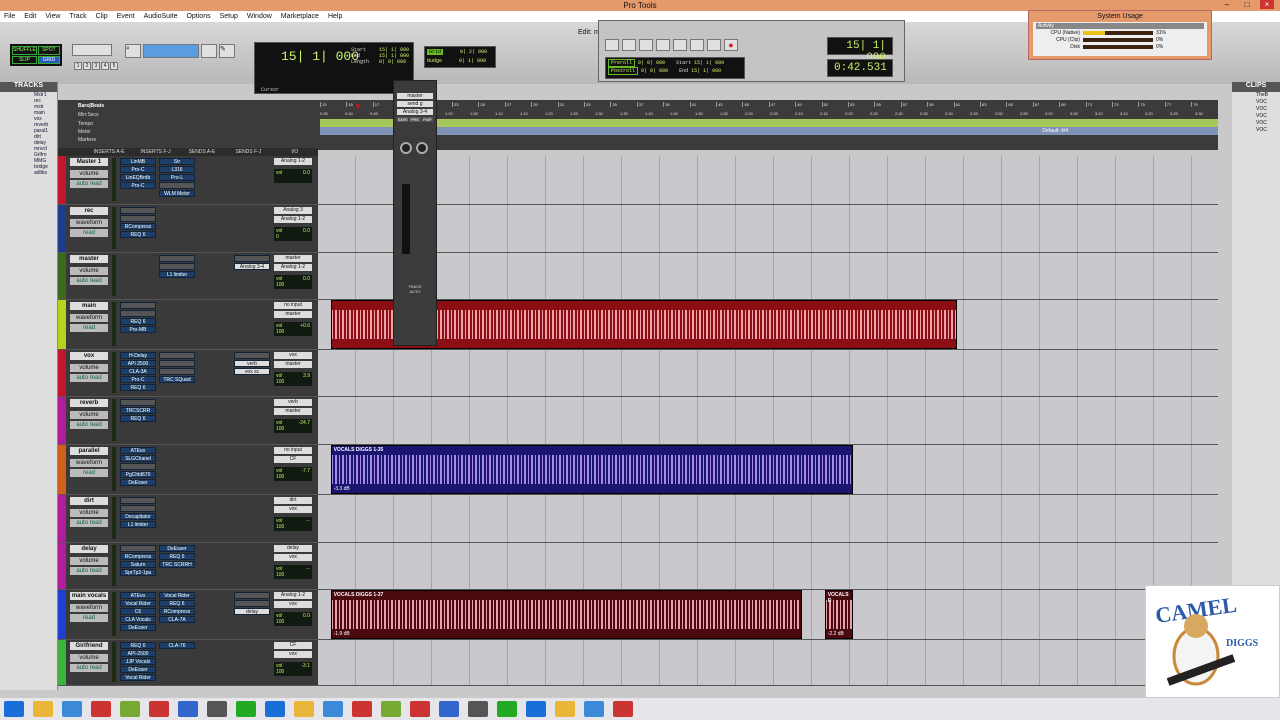 The height and width of the screenshot is (720, 1280). I want to click on io-selector: dirt, so click(293, 500).